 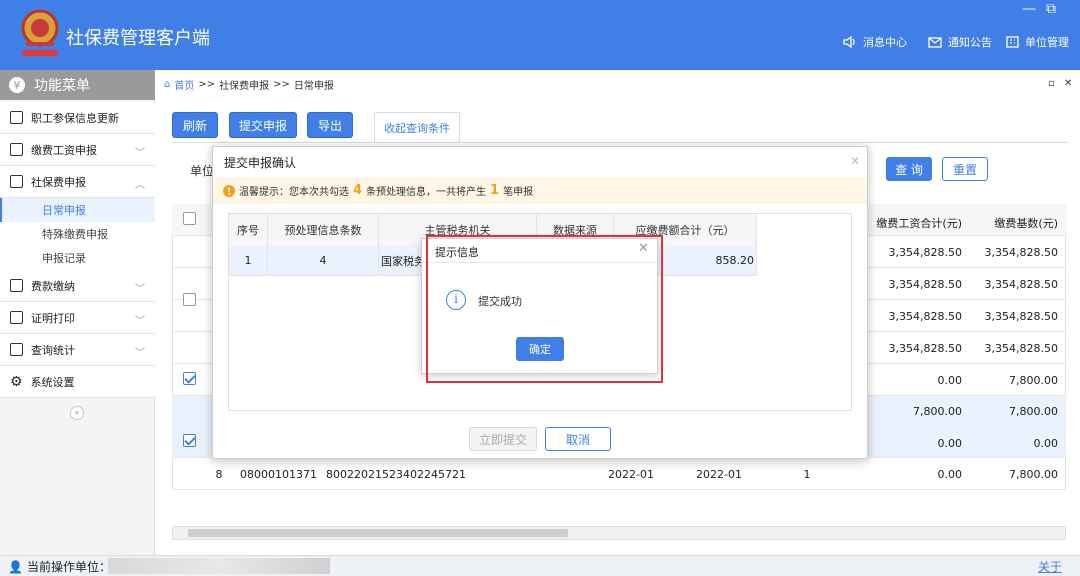 I want to click on sidebar-subitem-declare-records: 申报记录, so click(x=77, y=258).